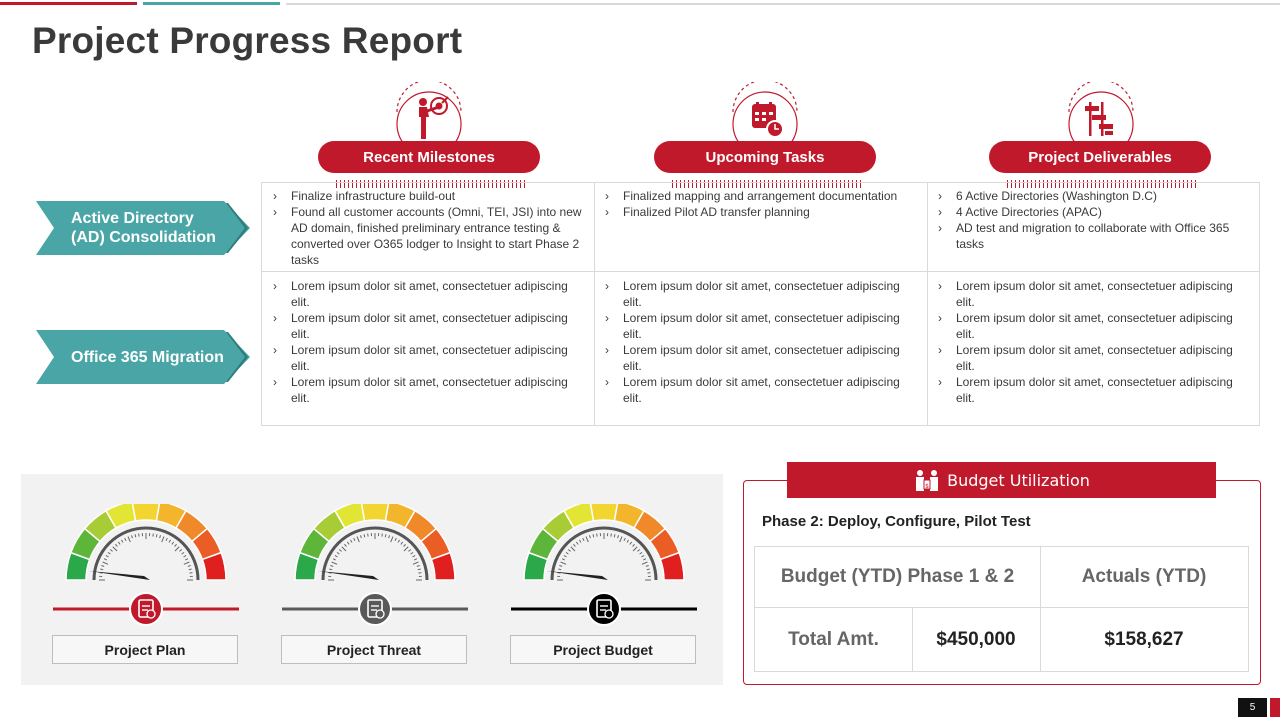 The height and width of the screenshot is (720, 1280). I want to click on page-number: 5, so click(1252, 707).